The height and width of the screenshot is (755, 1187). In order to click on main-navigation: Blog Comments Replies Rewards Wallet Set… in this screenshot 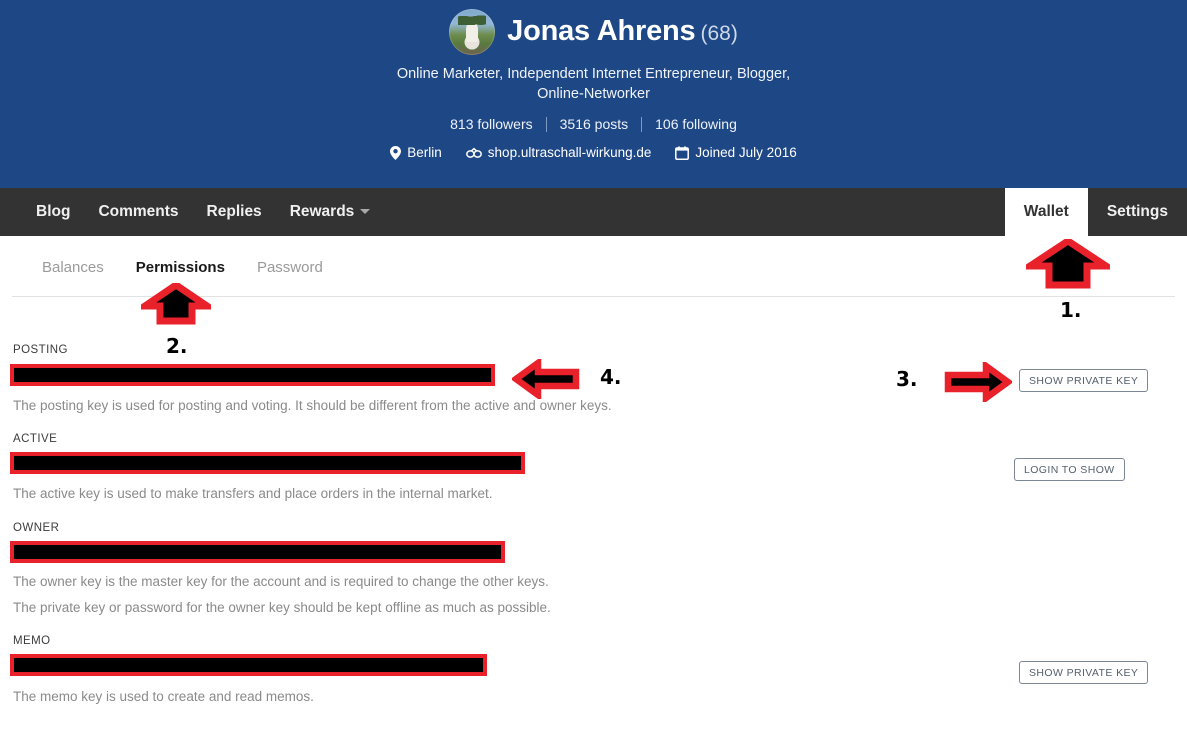, I will do `click(593, 212)`.